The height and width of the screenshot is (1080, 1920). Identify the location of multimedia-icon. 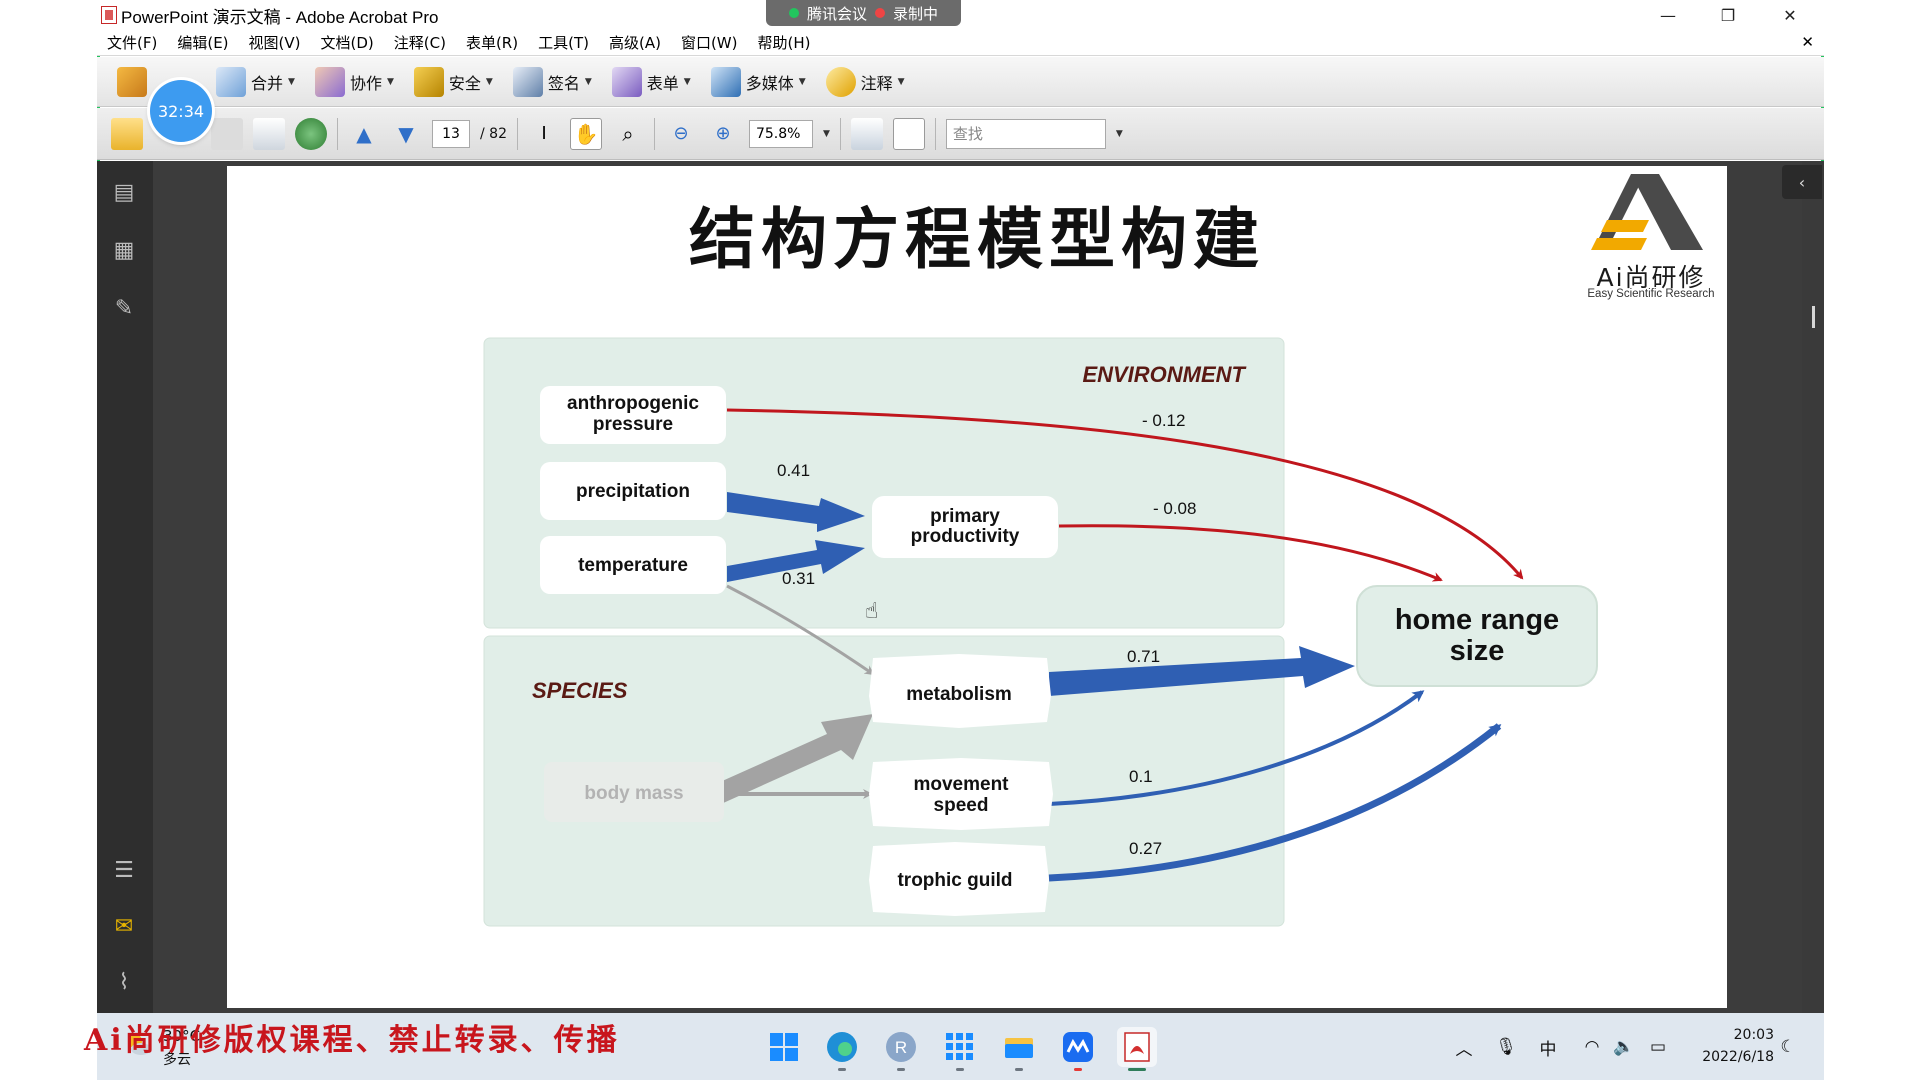
(725, 81).